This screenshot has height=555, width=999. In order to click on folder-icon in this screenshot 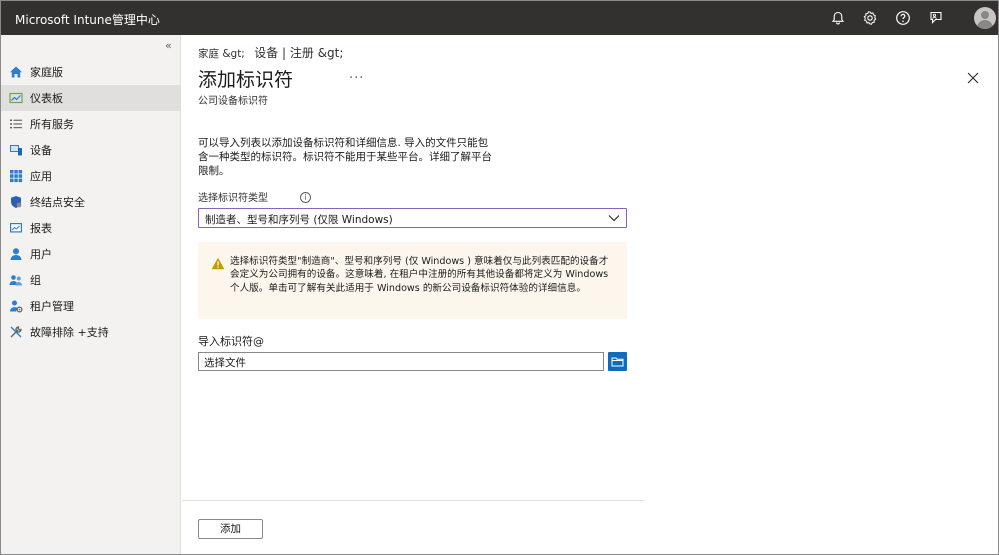, I will do `click(617, 362)`.